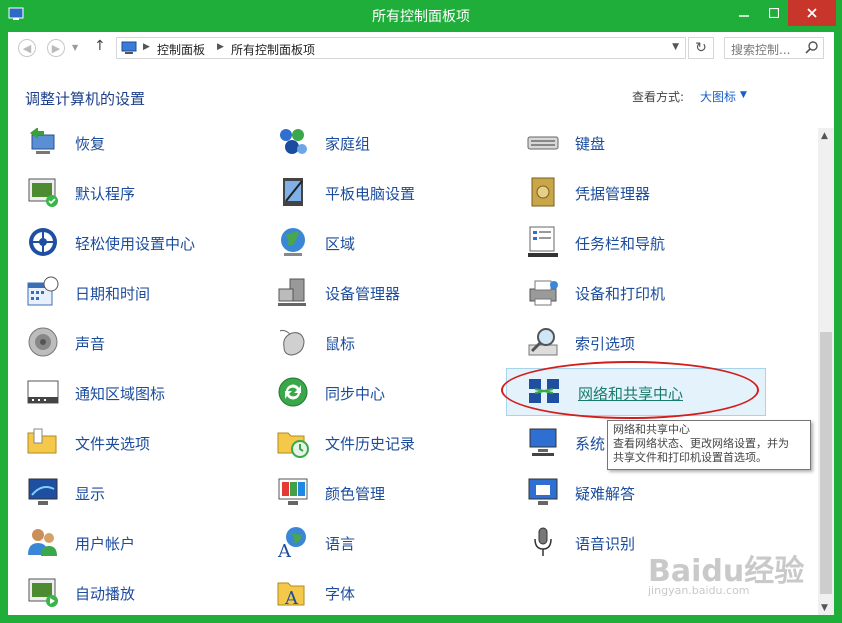  Describe the element at coordinates (620, 294) in the screenshot. I see `item-label: 设备和打印机` at that location.